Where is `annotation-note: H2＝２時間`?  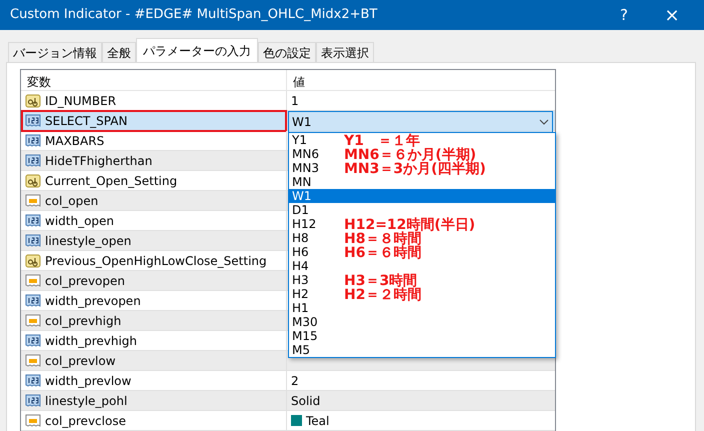
annotation-note: H2＝２時間 is located at coordinates (383, 295).